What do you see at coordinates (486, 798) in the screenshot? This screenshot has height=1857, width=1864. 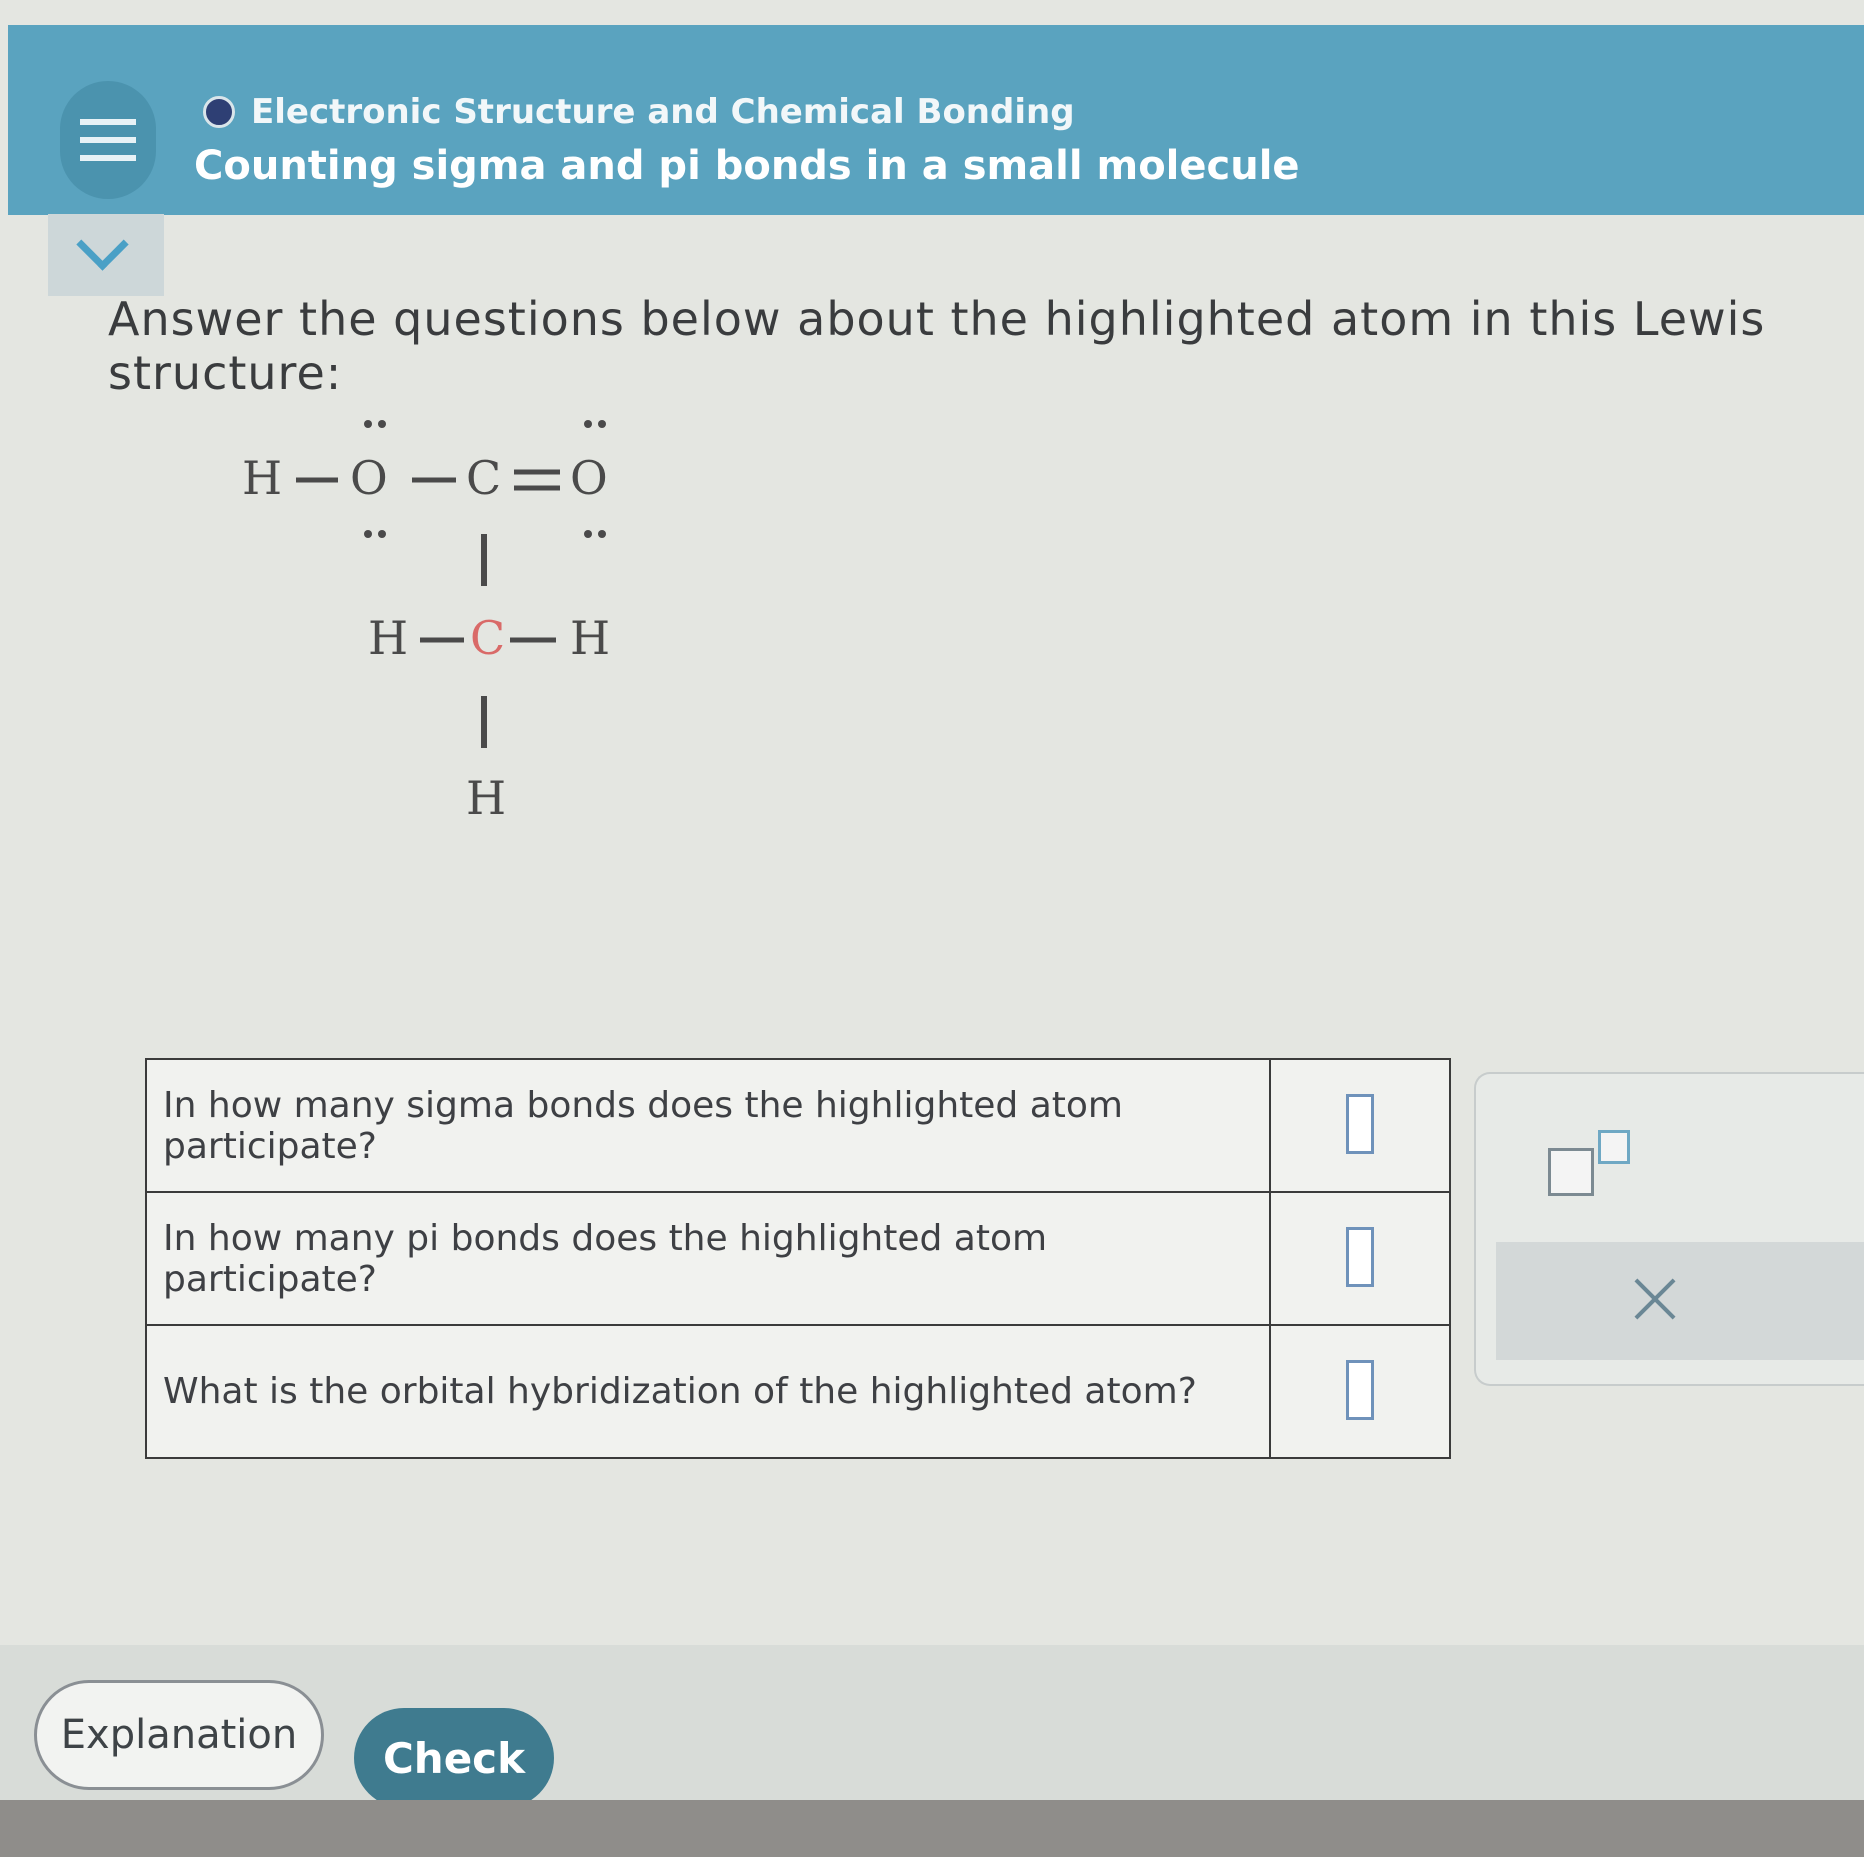 I see `atom-h-bottom: H` at bounding box center [486, 798].